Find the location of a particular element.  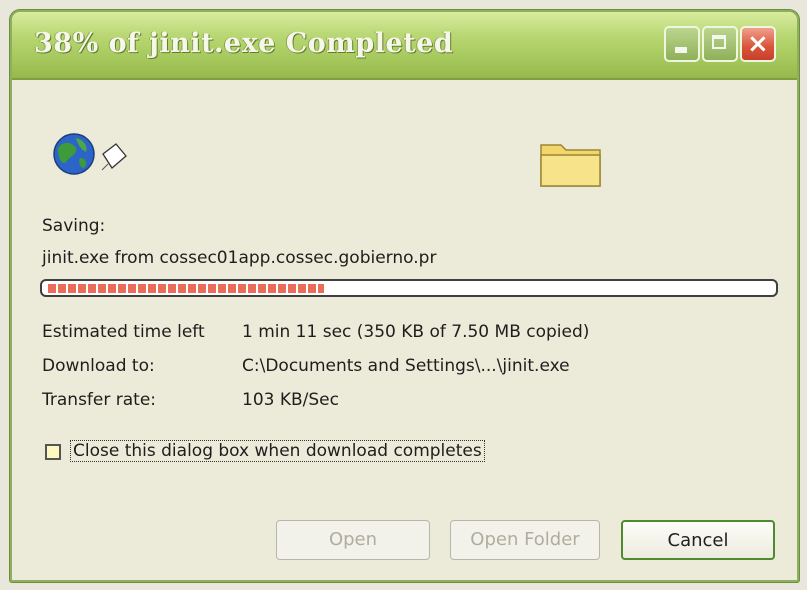

transfer-rate-value: 103 KB/Sec is located at coordinates (290, 400).